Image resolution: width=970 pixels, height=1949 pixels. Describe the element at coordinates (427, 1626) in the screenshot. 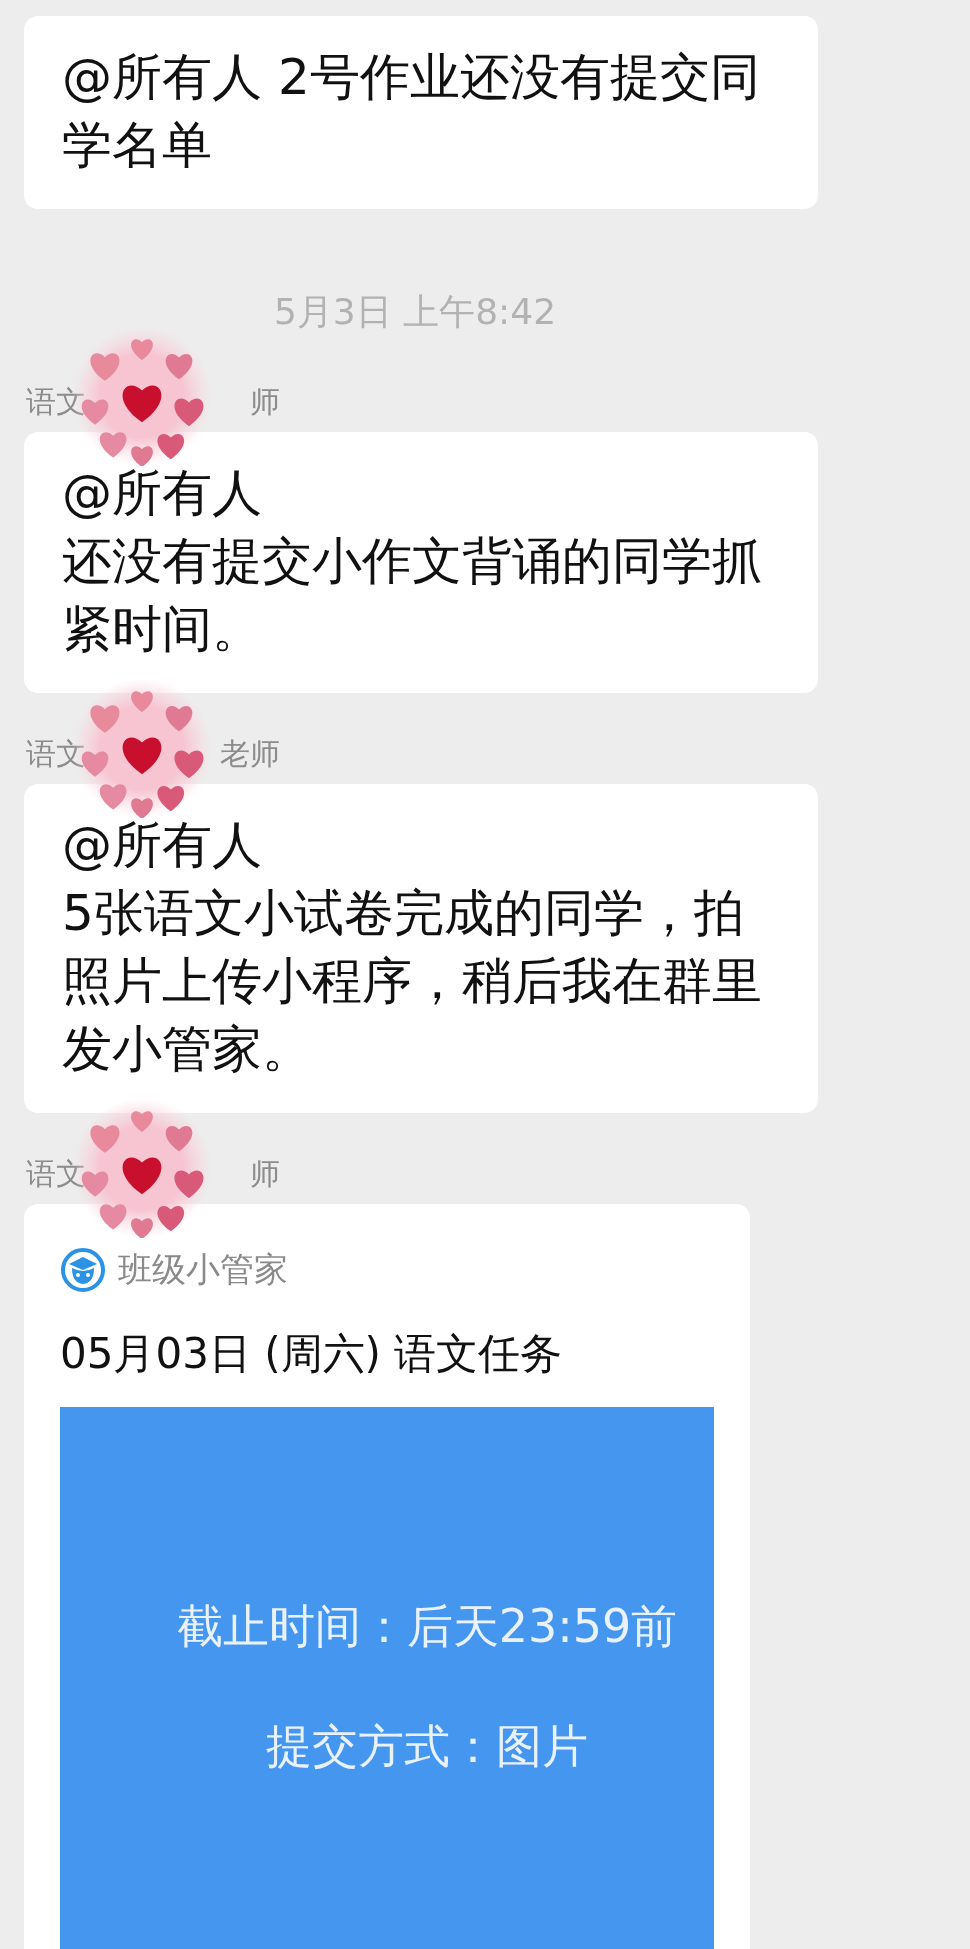

I see `image-text: 截止时间：后天23:59前` at that location.